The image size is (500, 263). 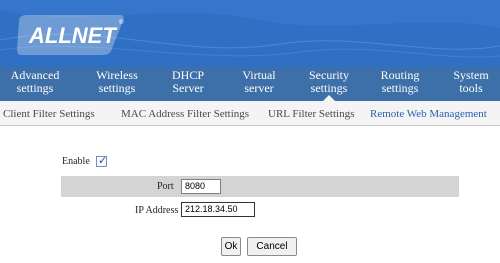 I want to click on nav-system-tools: System tools, so click(x=471, y=84).